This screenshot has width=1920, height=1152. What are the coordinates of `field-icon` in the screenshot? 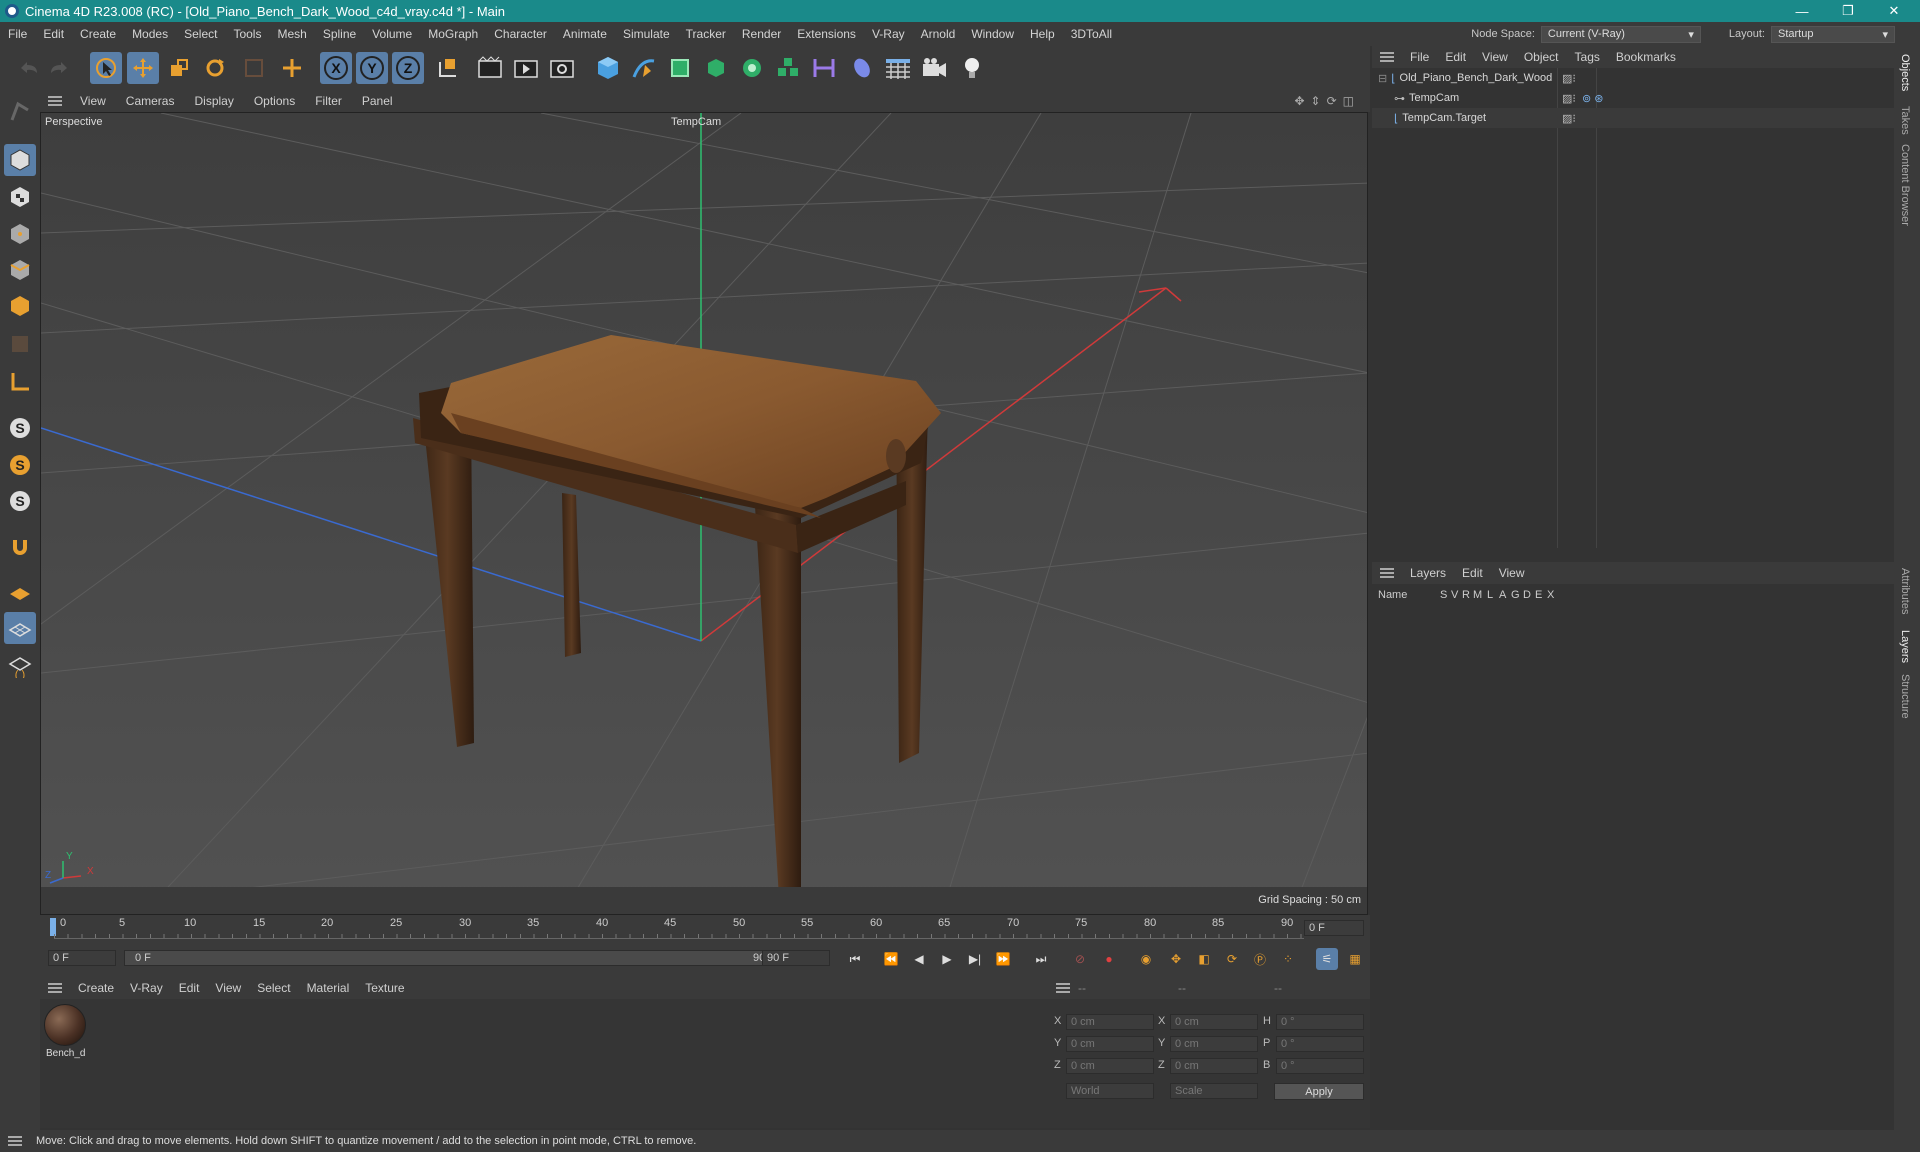 It's located at (862, 68).